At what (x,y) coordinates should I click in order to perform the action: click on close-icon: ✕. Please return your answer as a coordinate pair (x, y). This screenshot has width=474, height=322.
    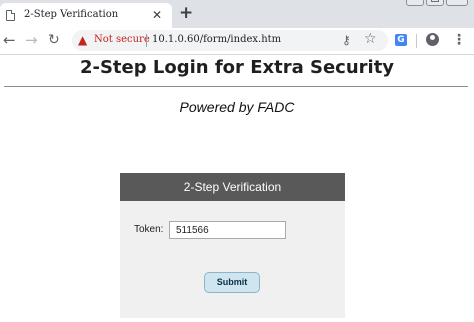
    Looking at the image, I should click on (157, 15).